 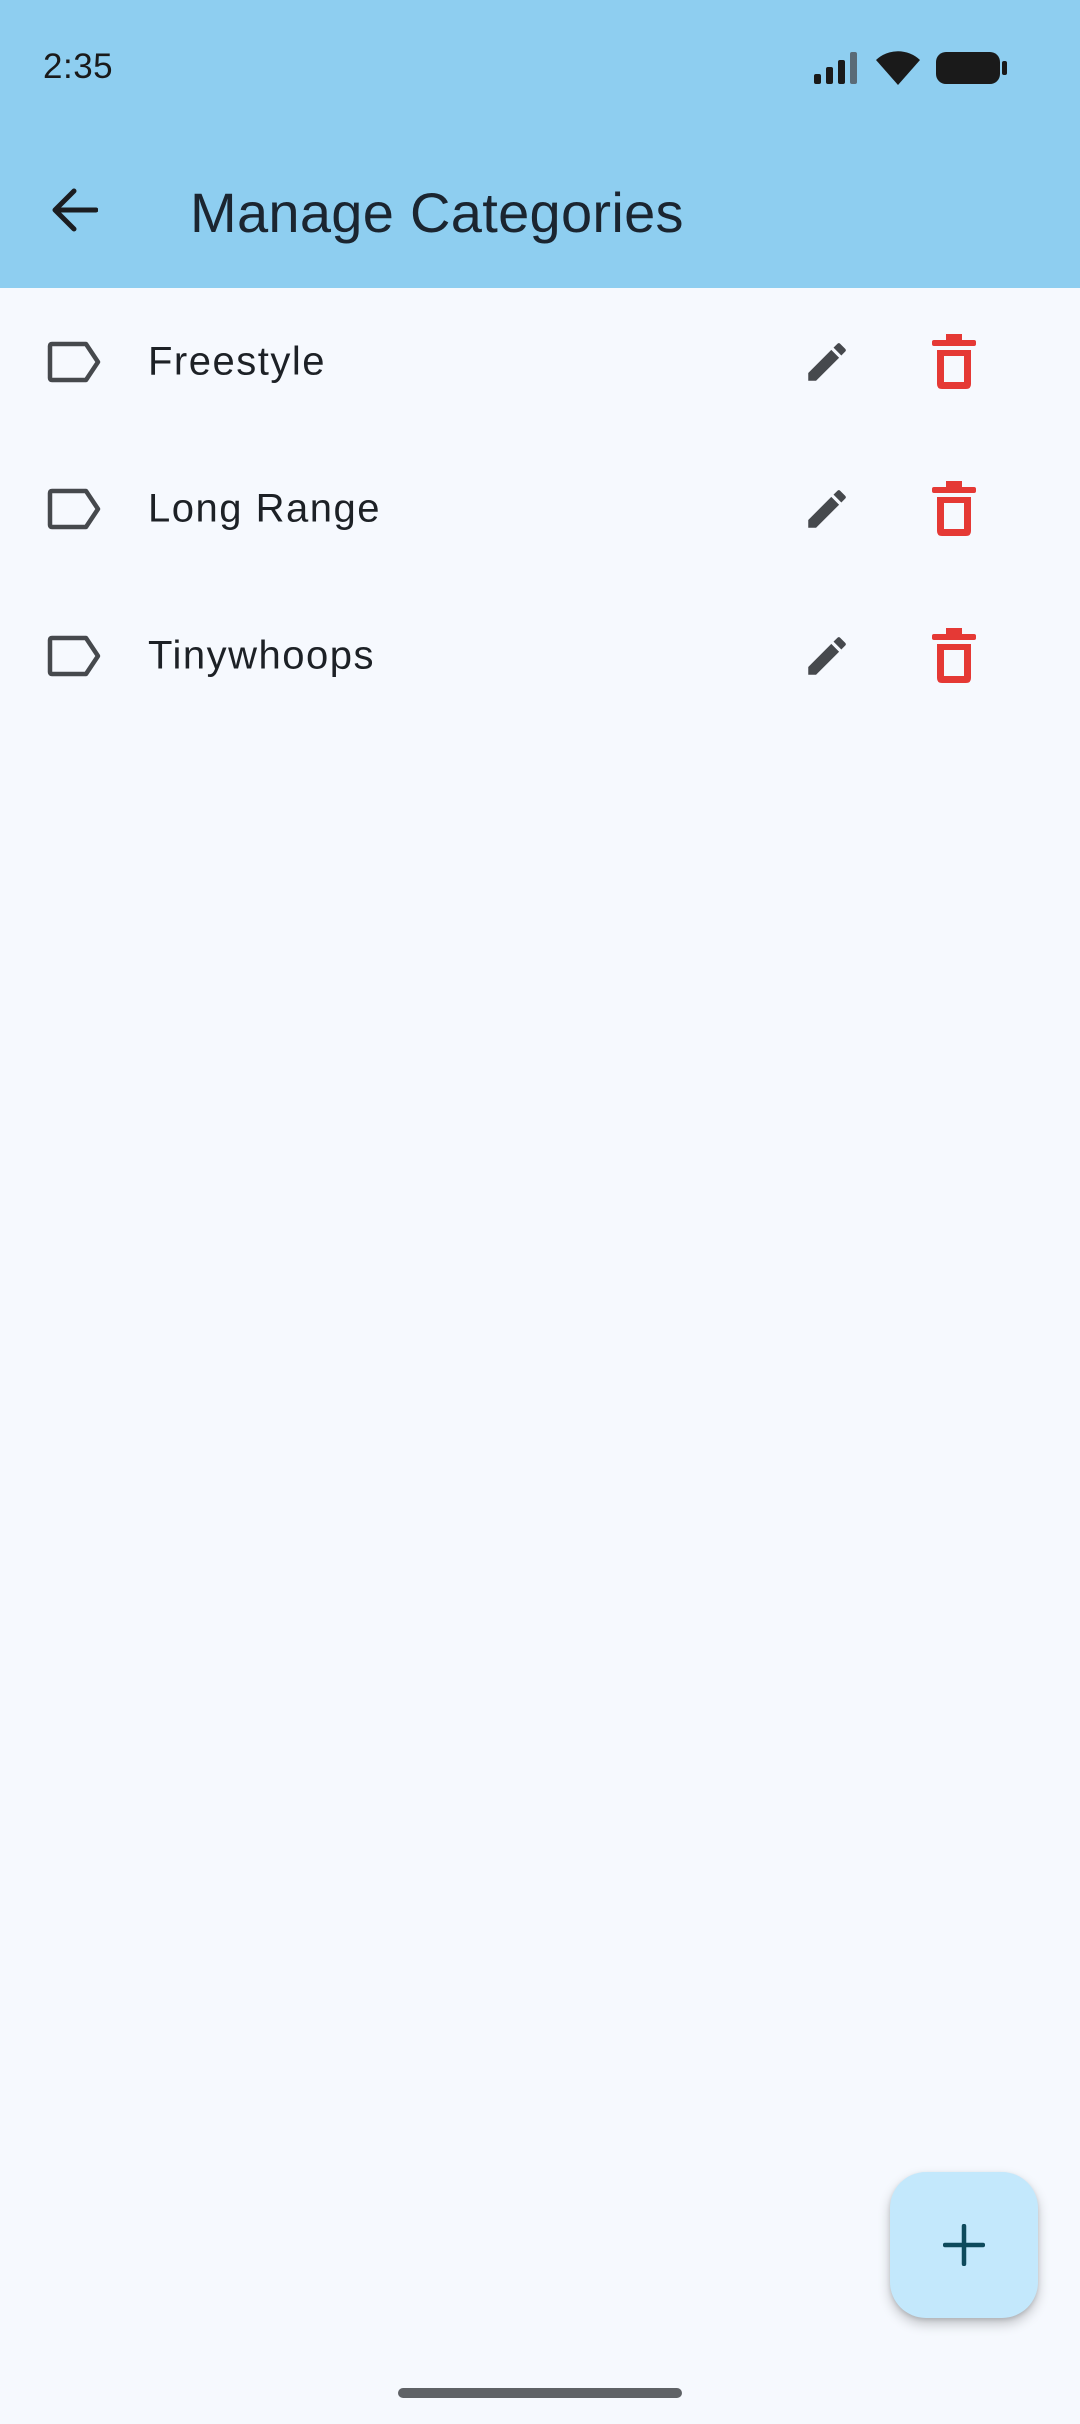 I want to click on status-icons, so click(x=911, y=68).